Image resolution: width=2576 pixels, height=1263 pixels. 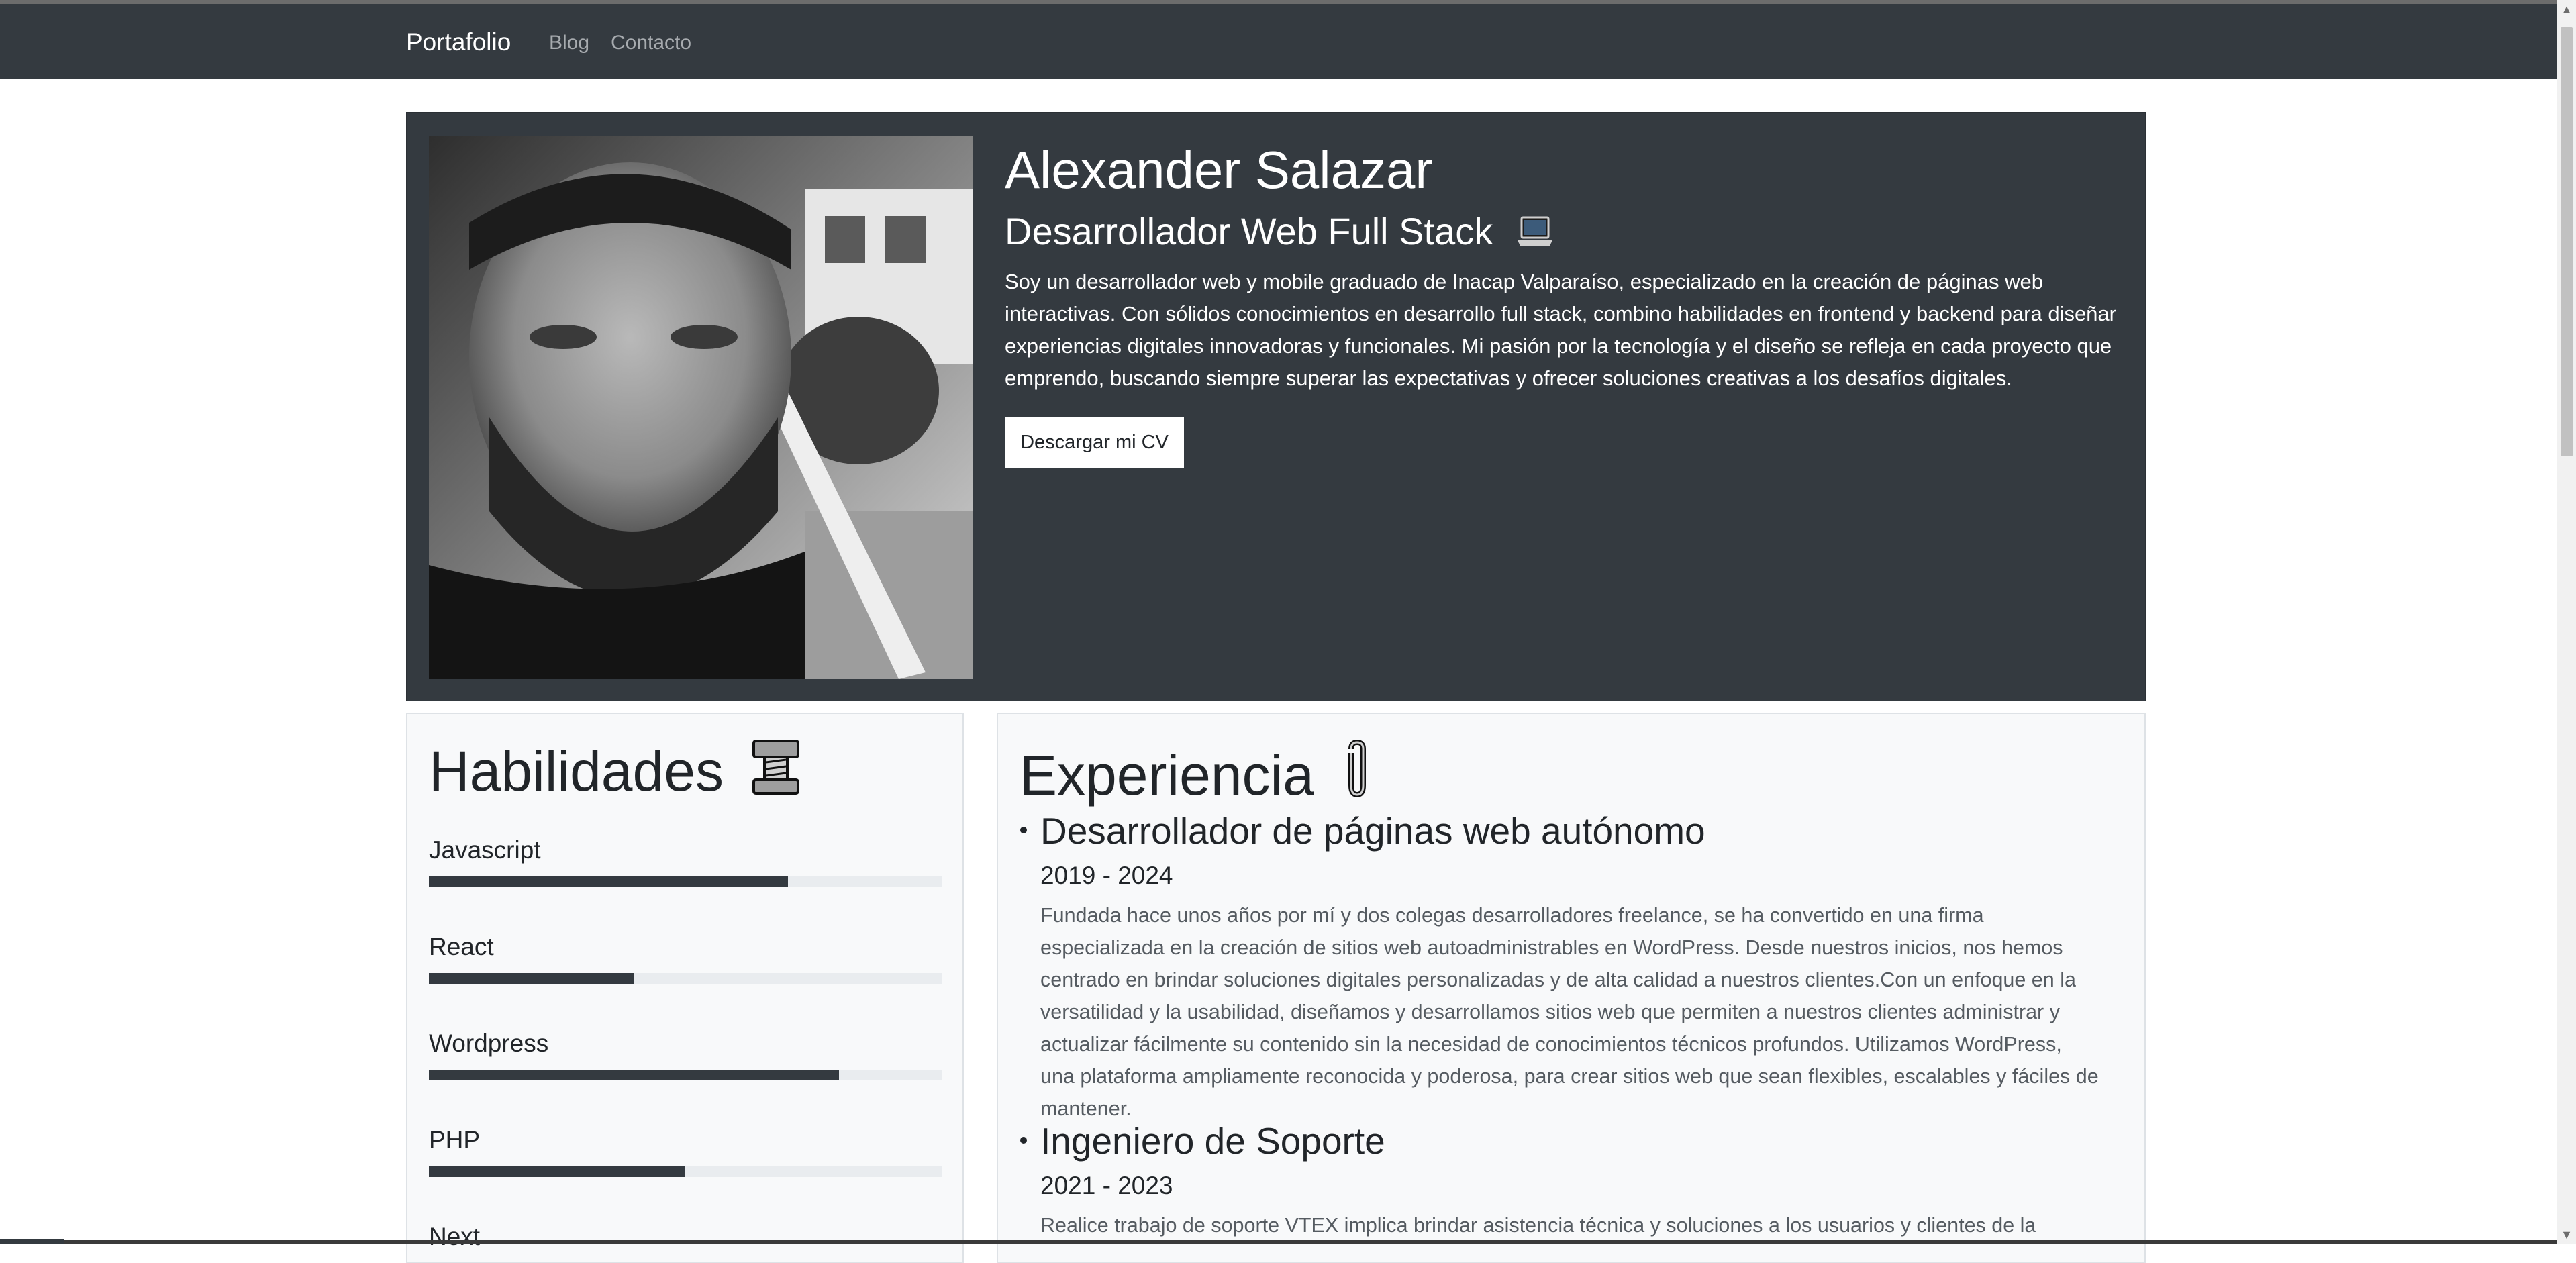 What do you see at coordinates (1310, 1242) in the screenshot?
I see `horizontal-scrollbar-track` at bounding box center [1310, 1242].